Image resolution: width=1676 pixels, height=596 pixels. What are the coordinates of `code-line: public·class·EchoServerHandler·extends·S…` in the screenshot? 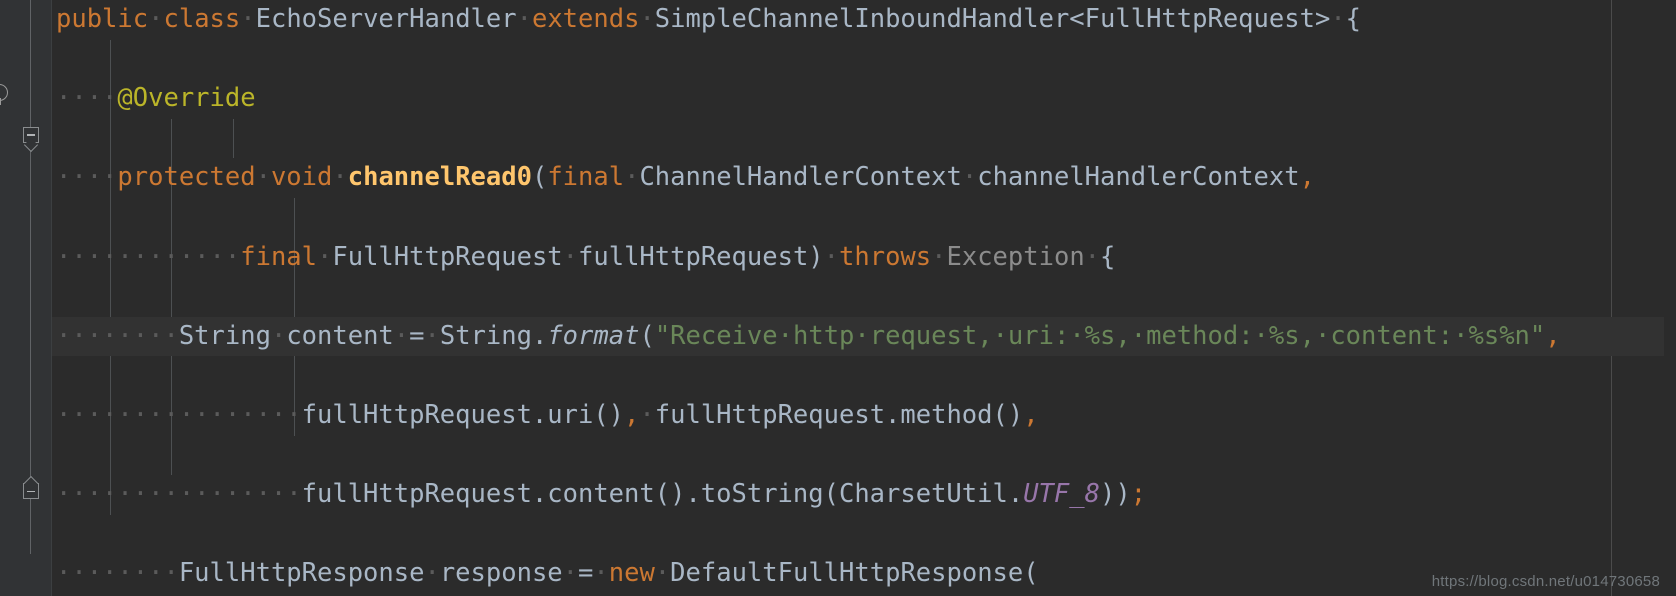 It's located at (864, 20).